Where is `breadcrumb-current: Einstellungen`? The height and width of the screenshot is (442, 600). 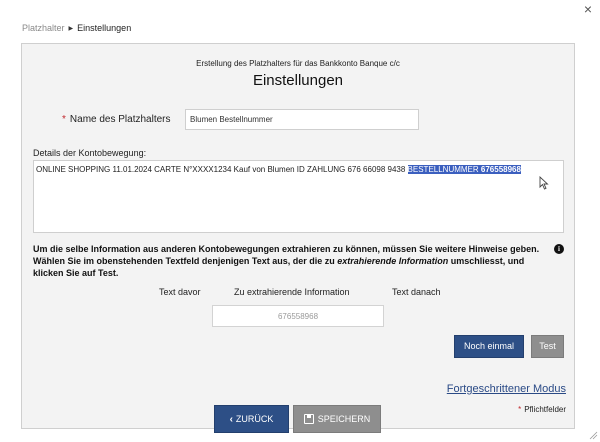 breadcrumb-current: Einstellungen is located at coordinates (104, 28).